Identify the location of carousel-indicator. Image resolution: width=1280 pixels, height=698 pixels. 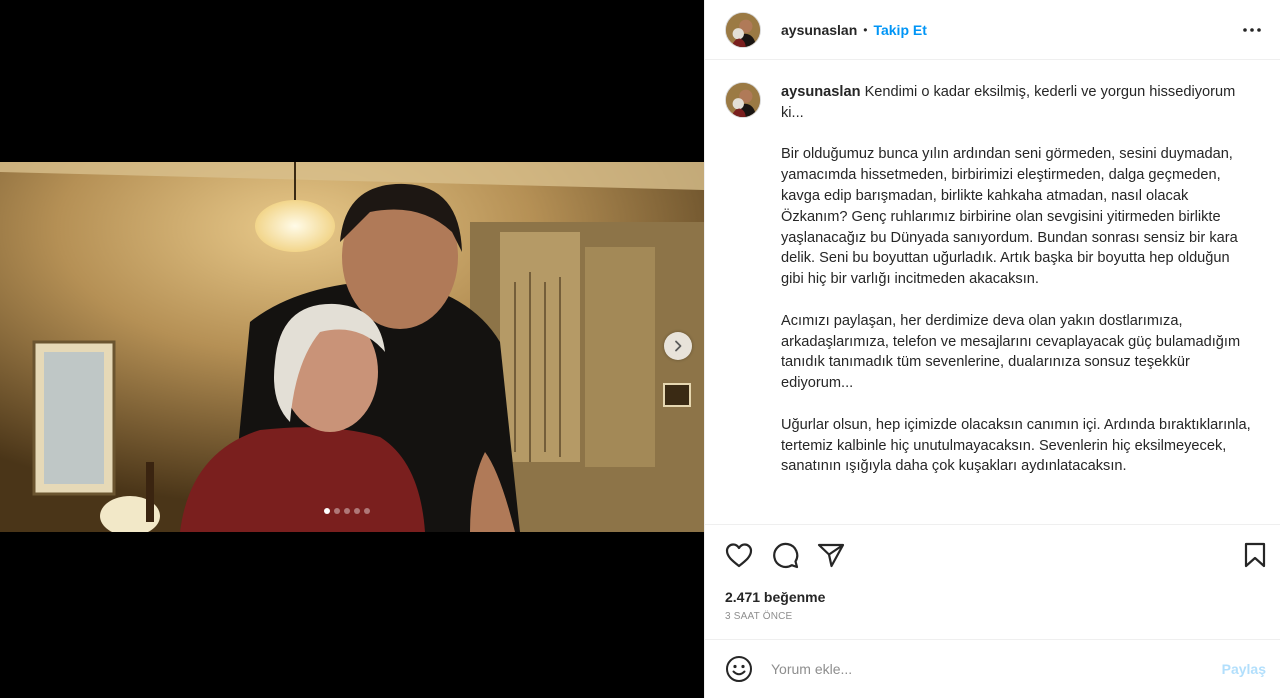
(347, 511).